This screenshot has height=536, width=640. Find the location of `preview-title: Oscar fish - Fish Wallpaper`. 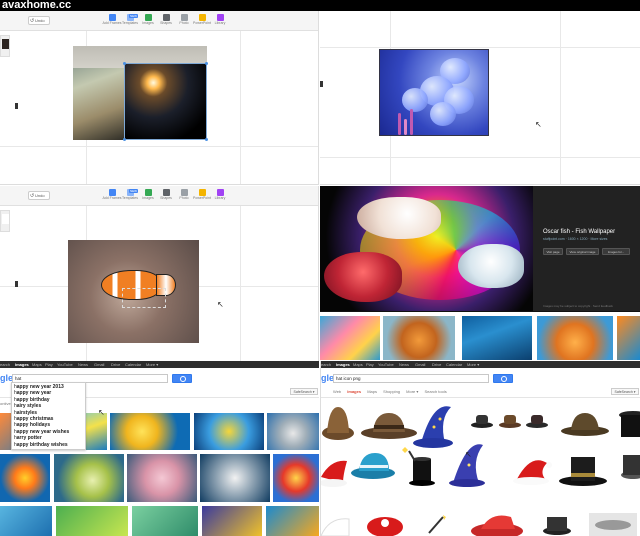

preview-title: Oscar fish - Fish Wallpaper is located at coordinates (579, 232).